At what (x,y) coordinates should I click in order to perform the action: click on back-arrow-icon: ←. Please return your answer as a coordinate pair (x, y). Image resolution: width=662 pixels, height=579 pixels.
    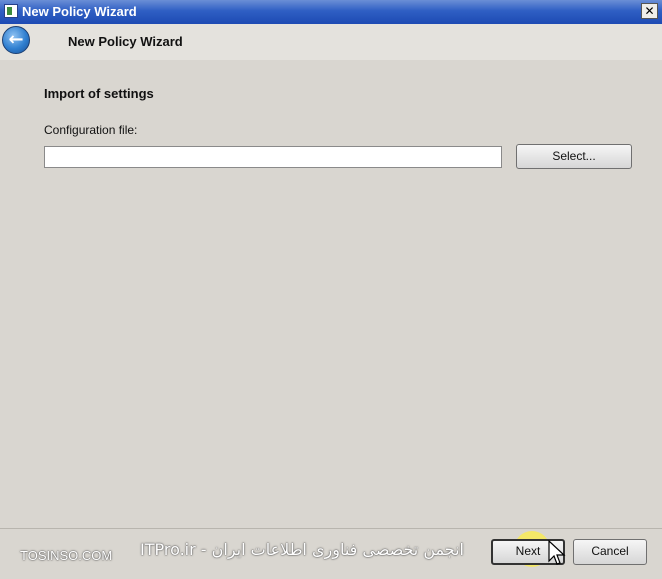
    Looking at the image, I should click on (16, 39).